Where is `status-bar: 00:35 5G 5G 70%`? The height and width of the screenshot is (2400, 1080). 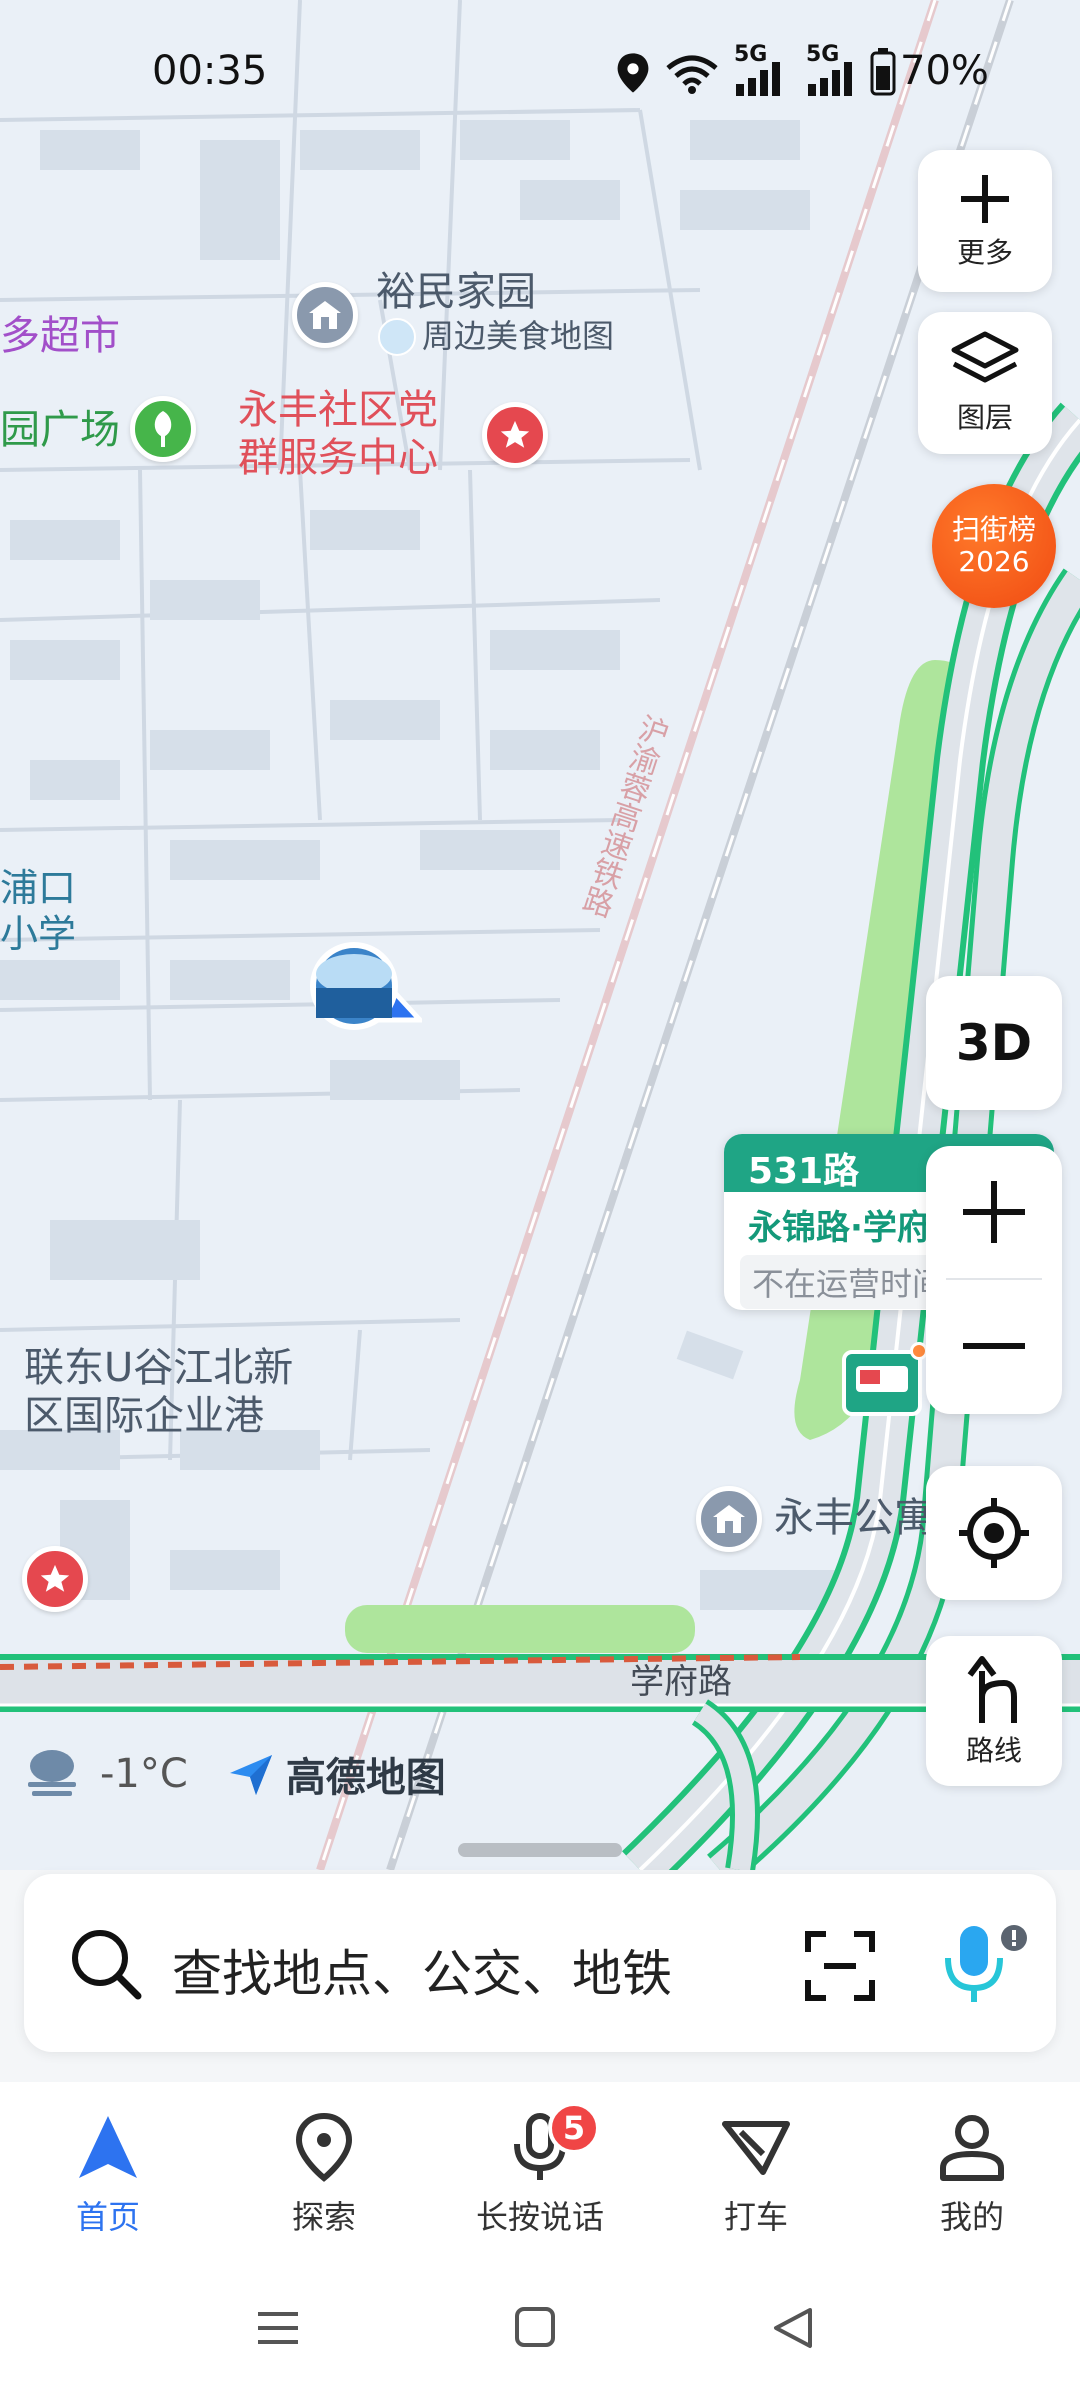 status-bar: 00:35 5G 5G 70% is located at coordinates (540, 75).